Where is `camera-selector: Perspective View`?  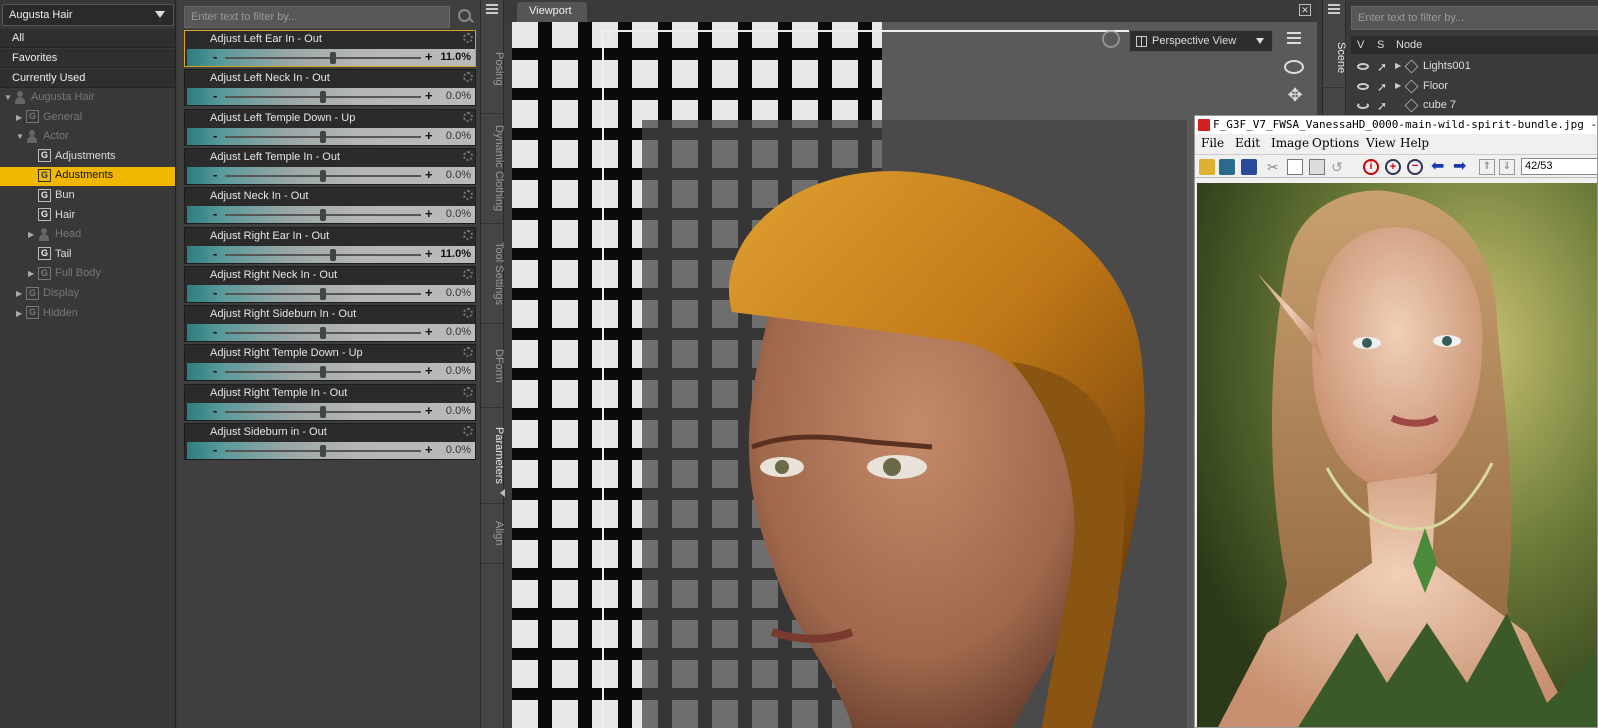
camera-selector: Perspective View is located at coordinates (1201, 41).